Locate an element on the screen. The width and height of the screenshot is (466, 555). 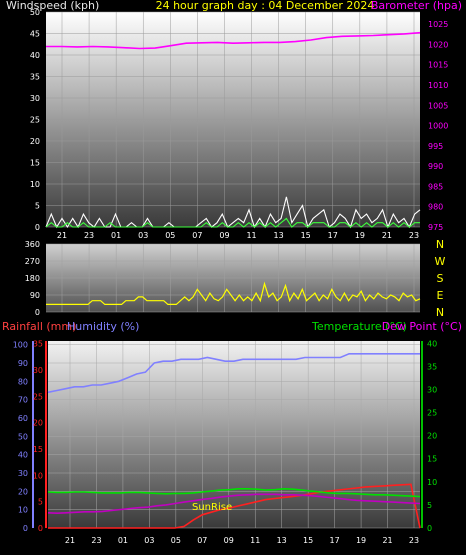
windspeed-axis-label: Windspeed (kph) is located at coordinates (52, 6).